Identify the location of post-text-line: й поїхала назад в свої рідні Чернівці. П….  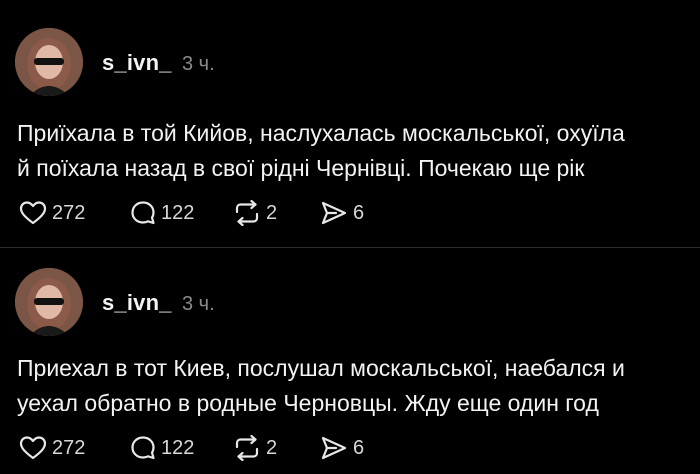
(301, 168).